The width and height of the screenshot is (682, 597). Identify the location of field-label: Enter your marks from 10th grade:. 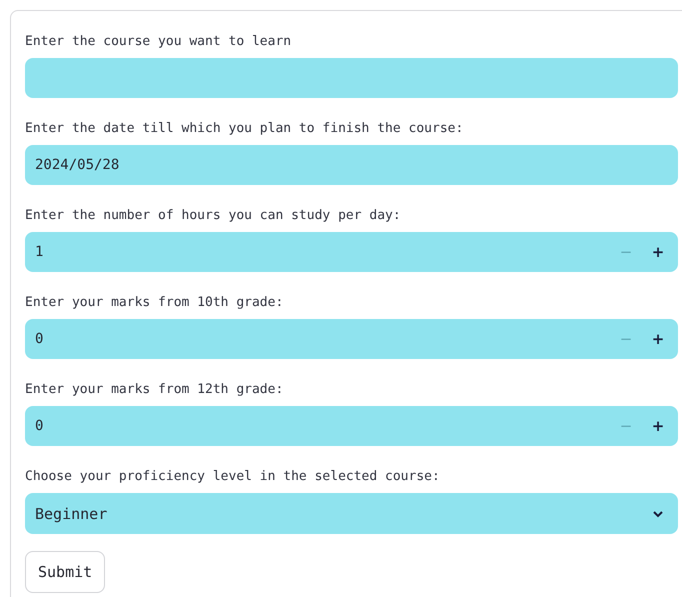
(154, 303).